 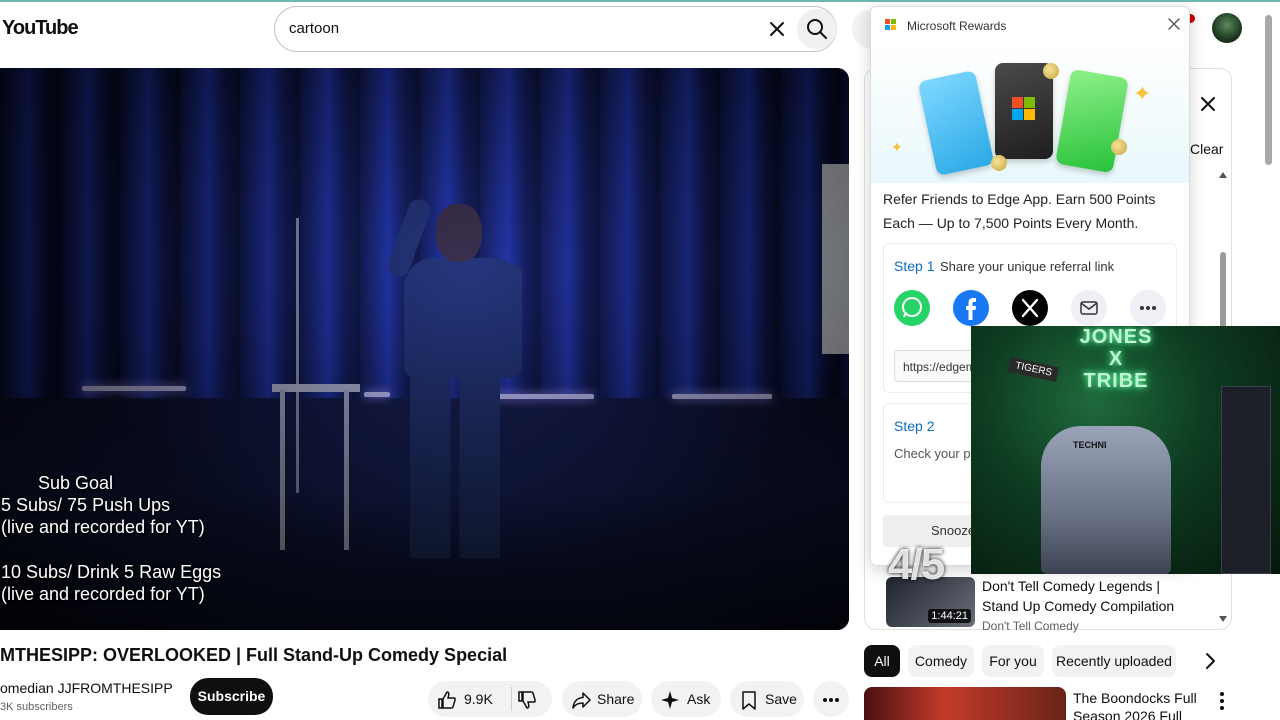 I want to click on webcam-overlay: JONES X TRIBE TIGERS TECHNI, so click(x=1125, y=450).